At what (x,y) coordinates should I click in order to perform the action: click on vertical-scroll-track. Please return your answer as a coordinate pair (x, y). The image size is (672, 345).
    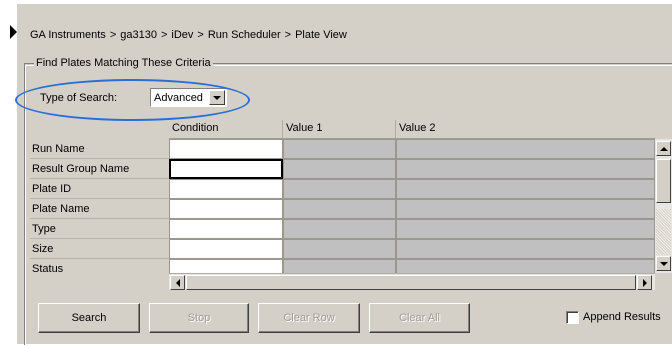
    Looking at the image, I should click on (663, 232).